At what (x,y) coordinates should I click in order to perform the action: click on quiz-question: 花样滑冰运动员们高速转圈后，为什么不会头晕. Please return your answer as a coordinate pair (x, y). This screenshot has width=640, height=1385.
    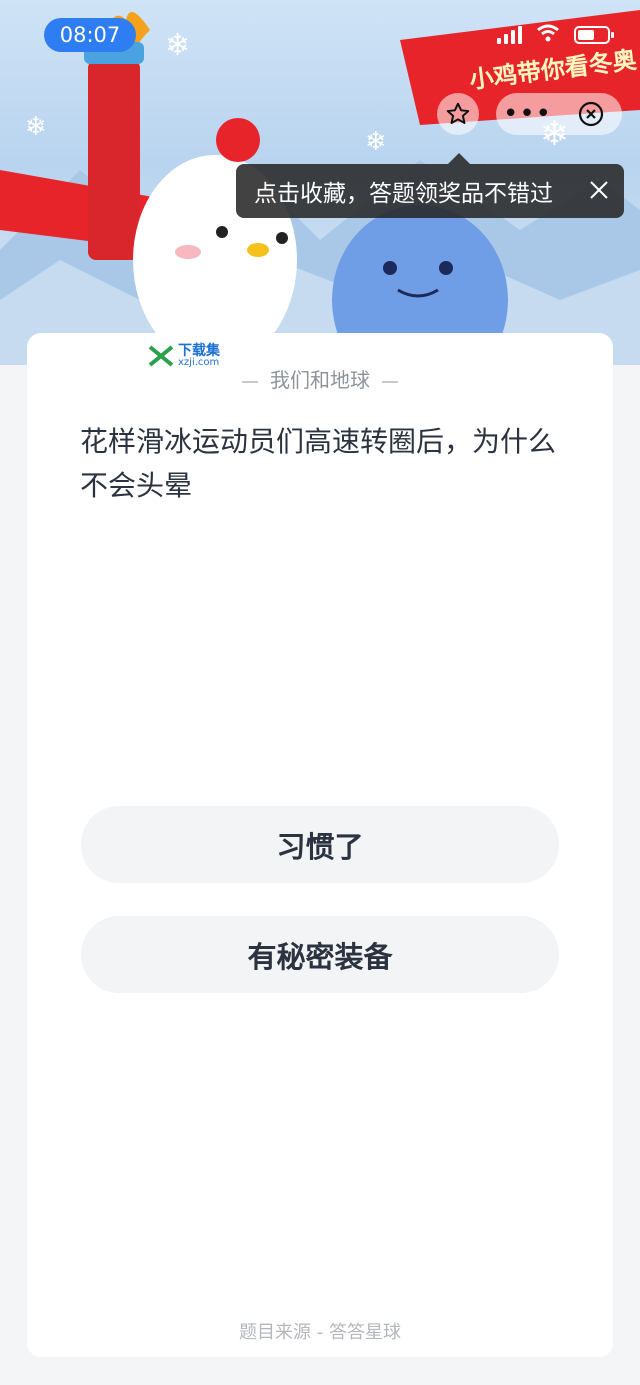
    Looking at the image, I should click on (318, 463).